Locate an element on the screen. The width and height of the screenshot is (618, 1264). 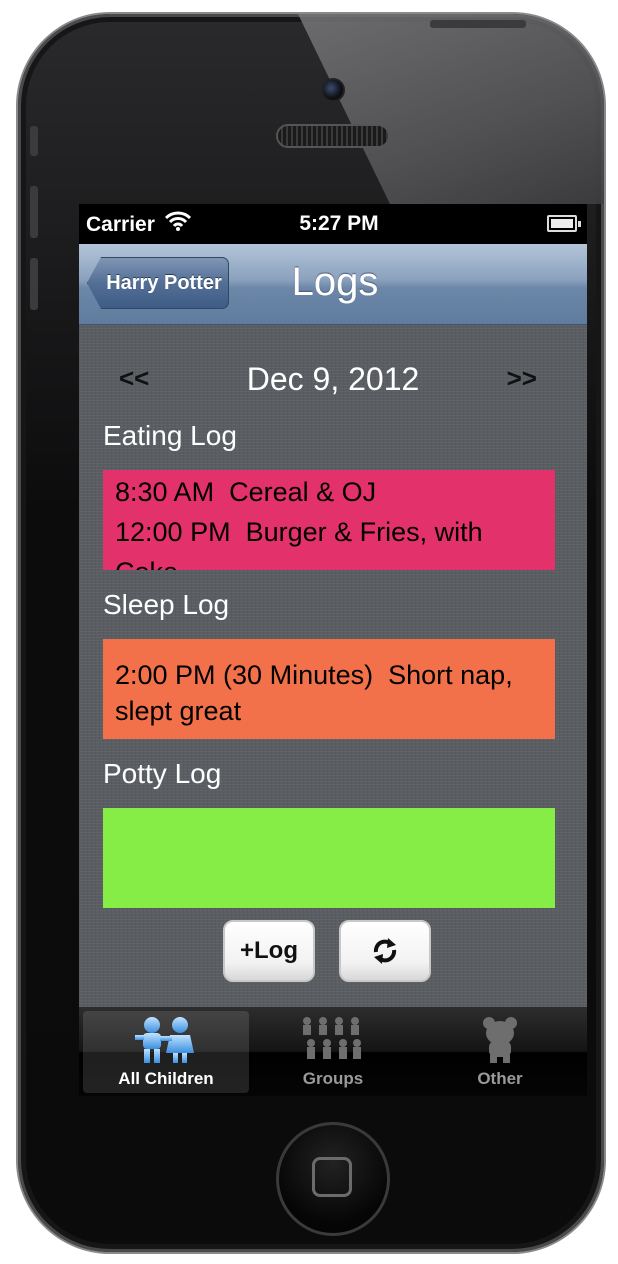
current-date: Dec 9, 2012 is located at coordinates (333, 379).